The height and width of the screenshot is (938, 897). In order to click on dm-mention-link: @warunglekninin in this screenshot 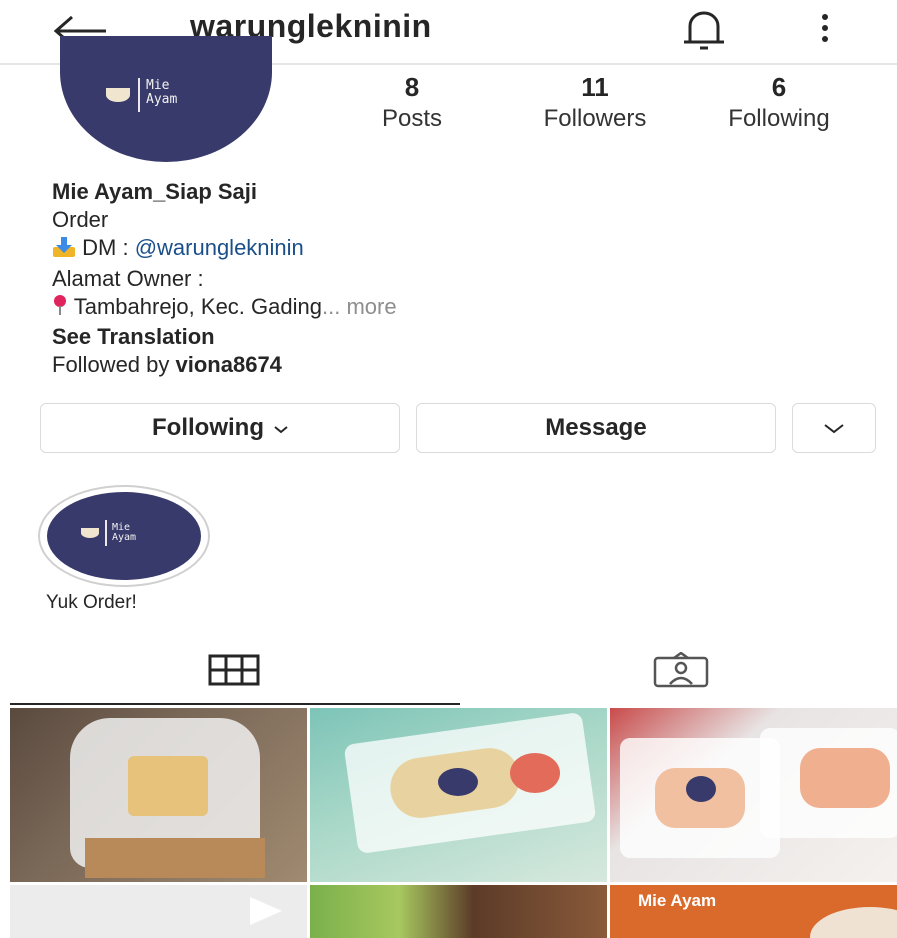, I will do `click(219, 247)`.